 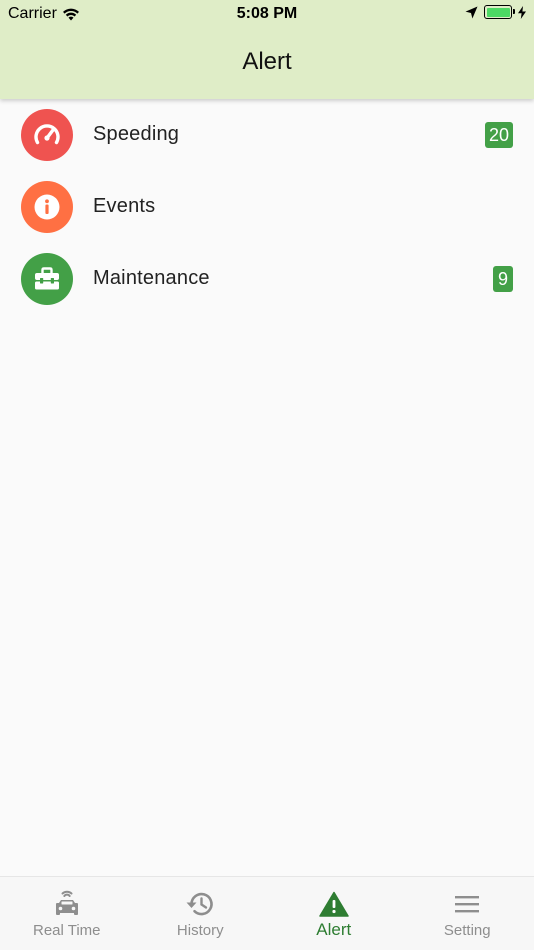 What do you see at coordinates (124, 206) in the screenshot?
I see `alert-label: Events` at bounding box center [124, 206].